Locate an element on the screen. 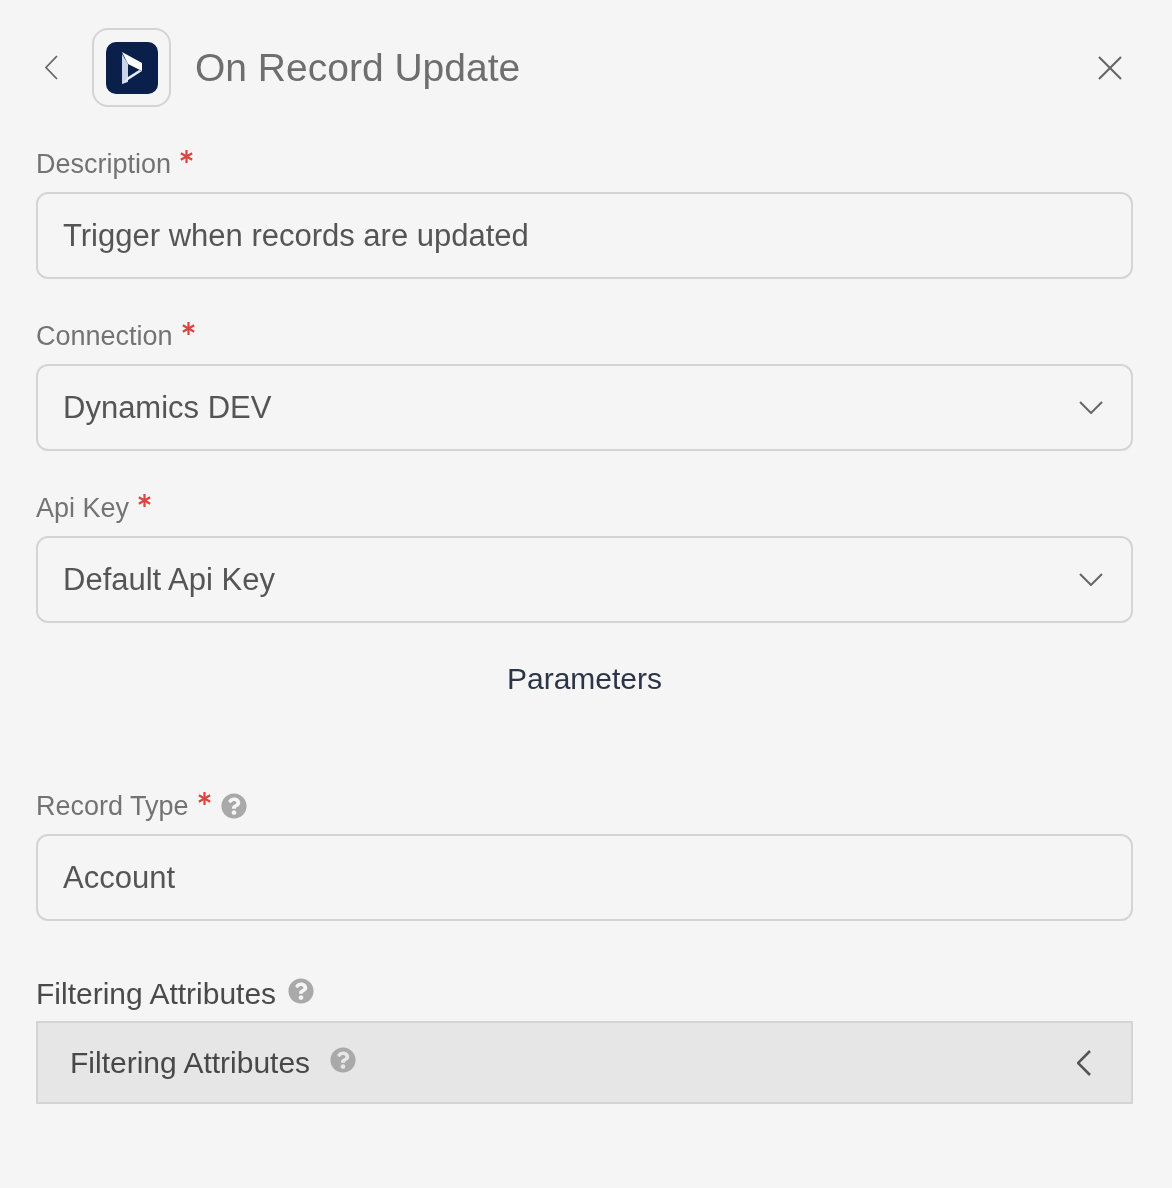 This screenshot has height=1188, width=1172. select-field: Default Api Key is located at coordinates (584, 579).